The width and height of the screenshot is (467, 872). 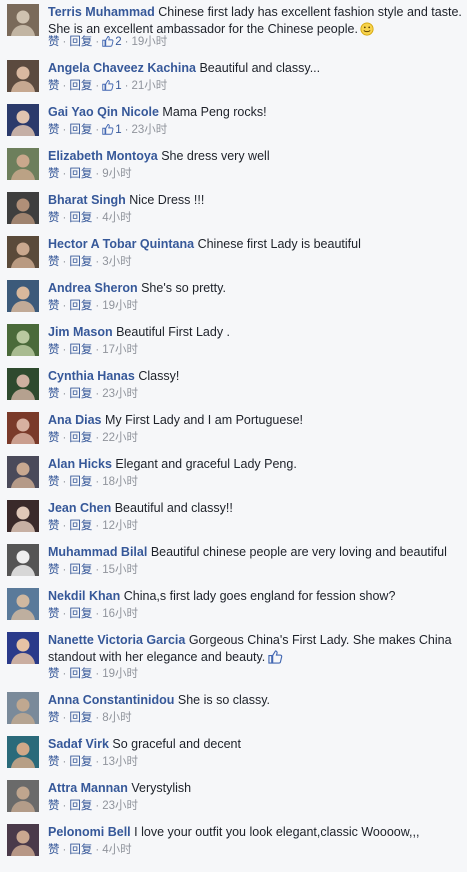 What do you see at coordinates (103, 112) in the screenshot?
I see `comment-author-link: Gai Yao Qin Nicole` at bounding box center [103, 112].